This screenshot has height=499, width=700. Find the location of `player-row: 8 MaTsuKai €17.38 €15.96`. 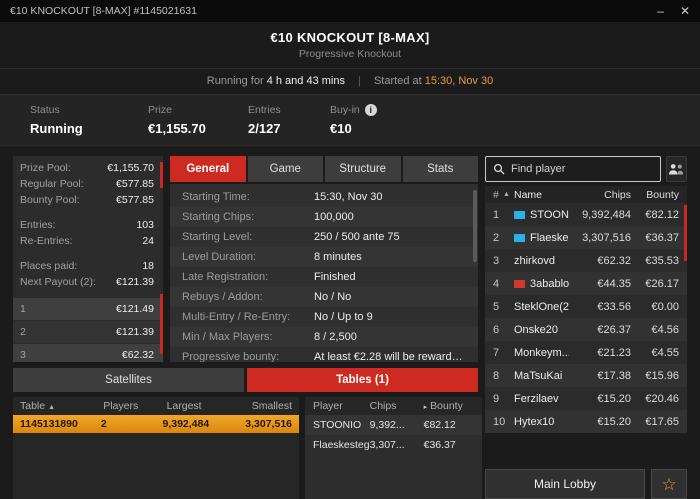

player-row: 8 MaTsuKai €17.38 €15.96 is located at coordinates (586, 375).